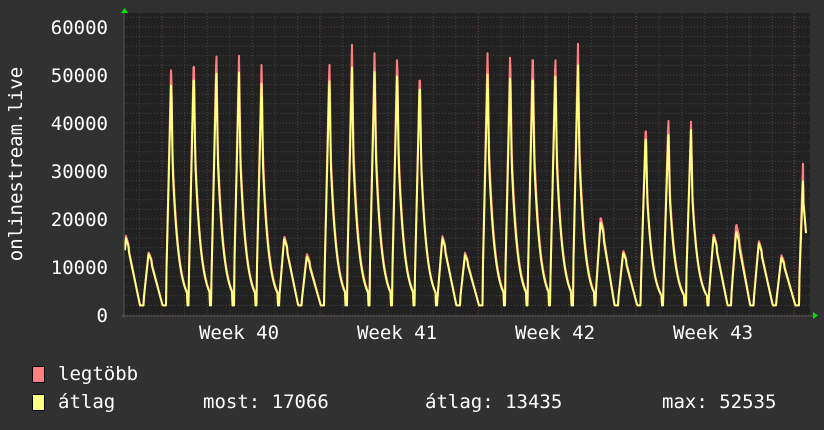  I want to click on x-axis-arrow-icon, so click(815, 315).